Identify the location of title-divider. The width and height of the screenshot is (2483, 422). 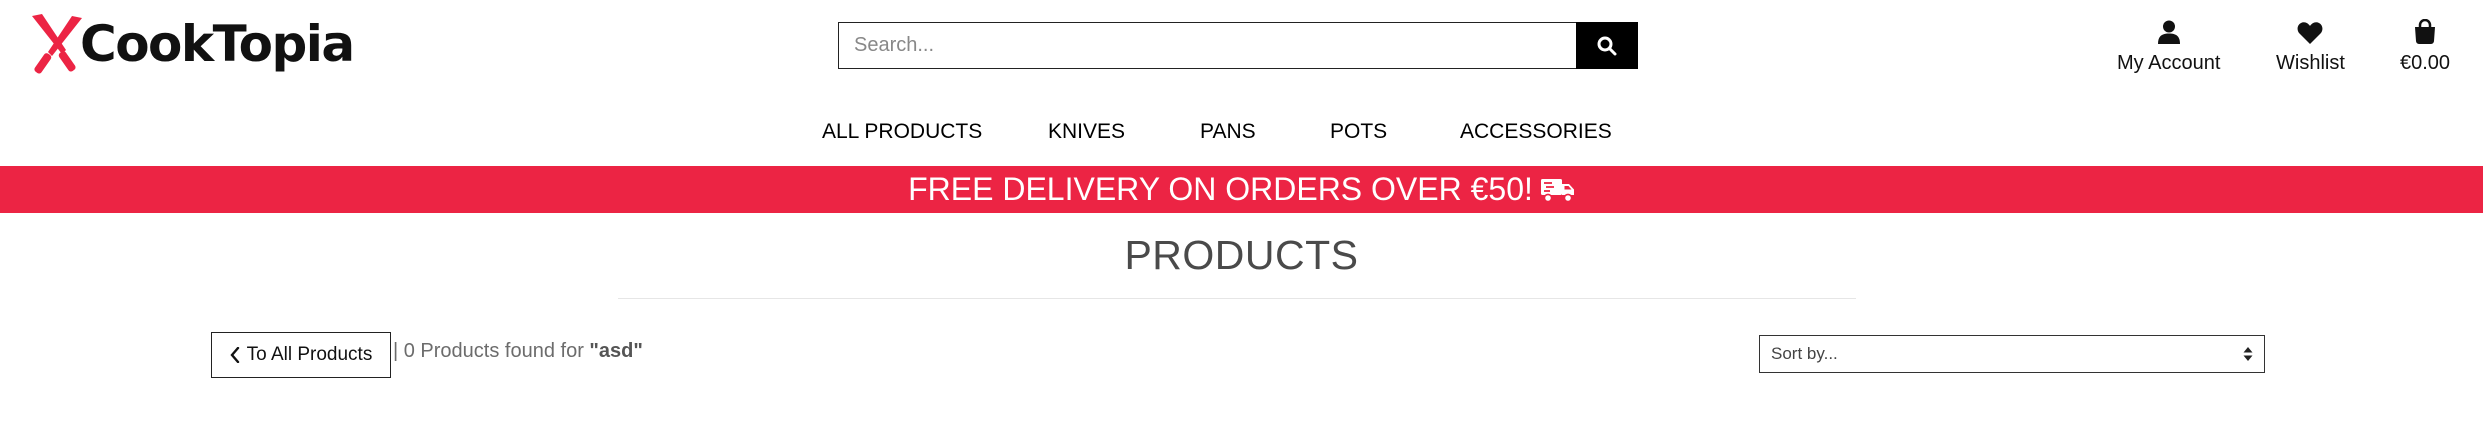
(1237, 298).